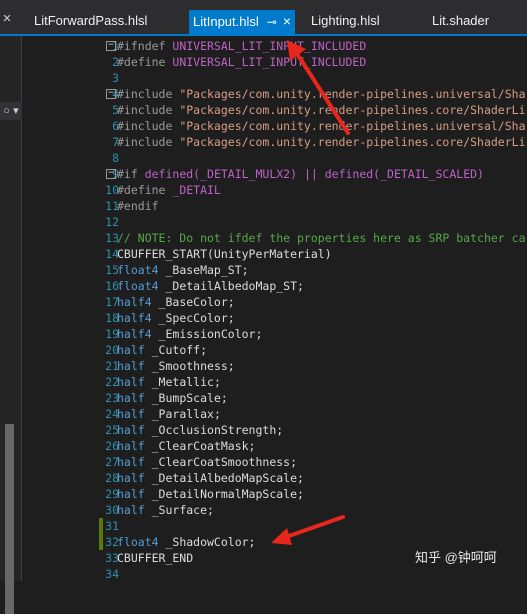 This screenshot has height=614, width=527. I want to click on code-line: 12, so click(274, 222).